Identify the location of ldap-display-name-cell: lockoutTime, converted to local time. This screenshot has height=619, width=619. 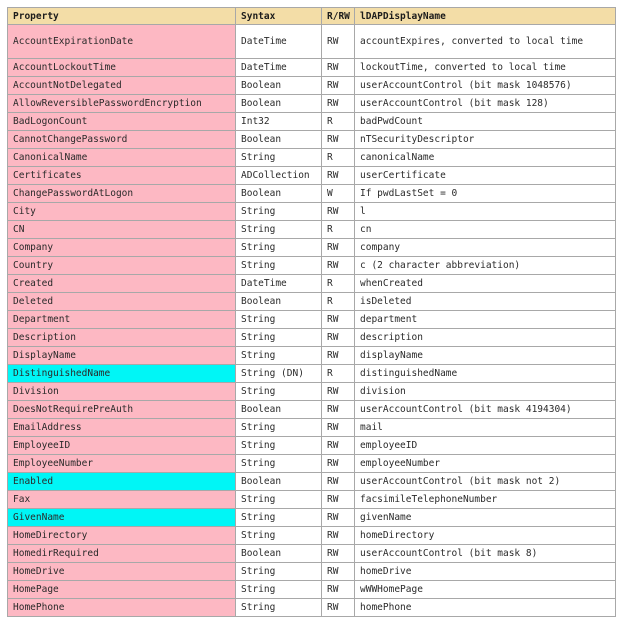
(485, 67).